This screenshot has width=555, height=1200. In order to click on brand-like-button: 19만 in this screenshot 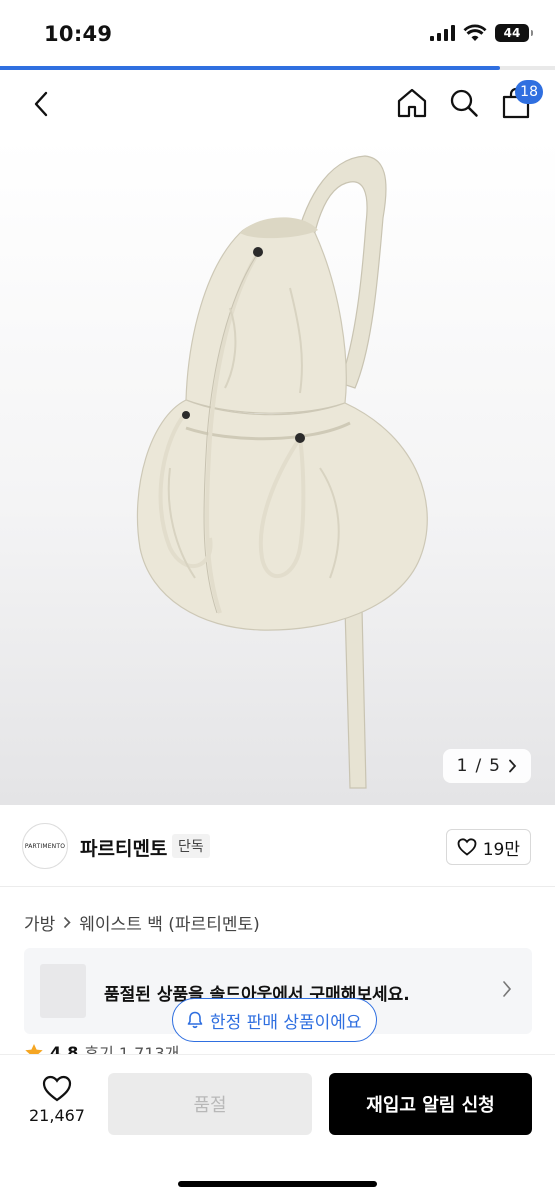, I will do `click(488, 847)`.